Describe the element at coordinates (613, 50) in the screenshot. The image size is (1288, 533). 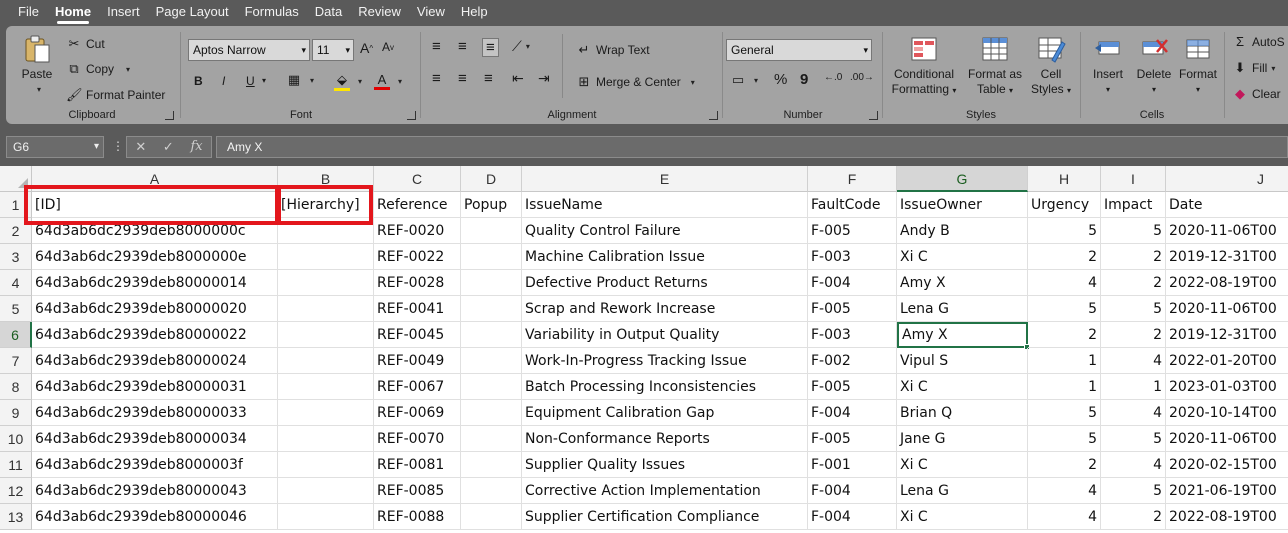
I see `wrap-text-button: ↵ Wrap Text` at that location.